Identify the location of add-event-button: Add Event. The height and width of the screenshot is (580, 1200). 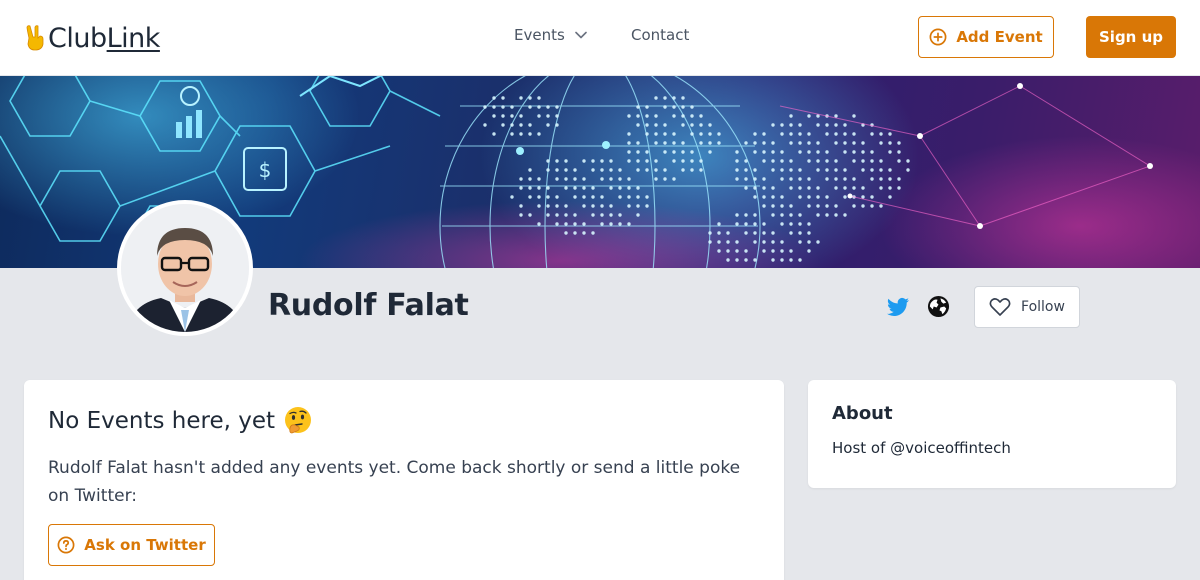
(986, 37).